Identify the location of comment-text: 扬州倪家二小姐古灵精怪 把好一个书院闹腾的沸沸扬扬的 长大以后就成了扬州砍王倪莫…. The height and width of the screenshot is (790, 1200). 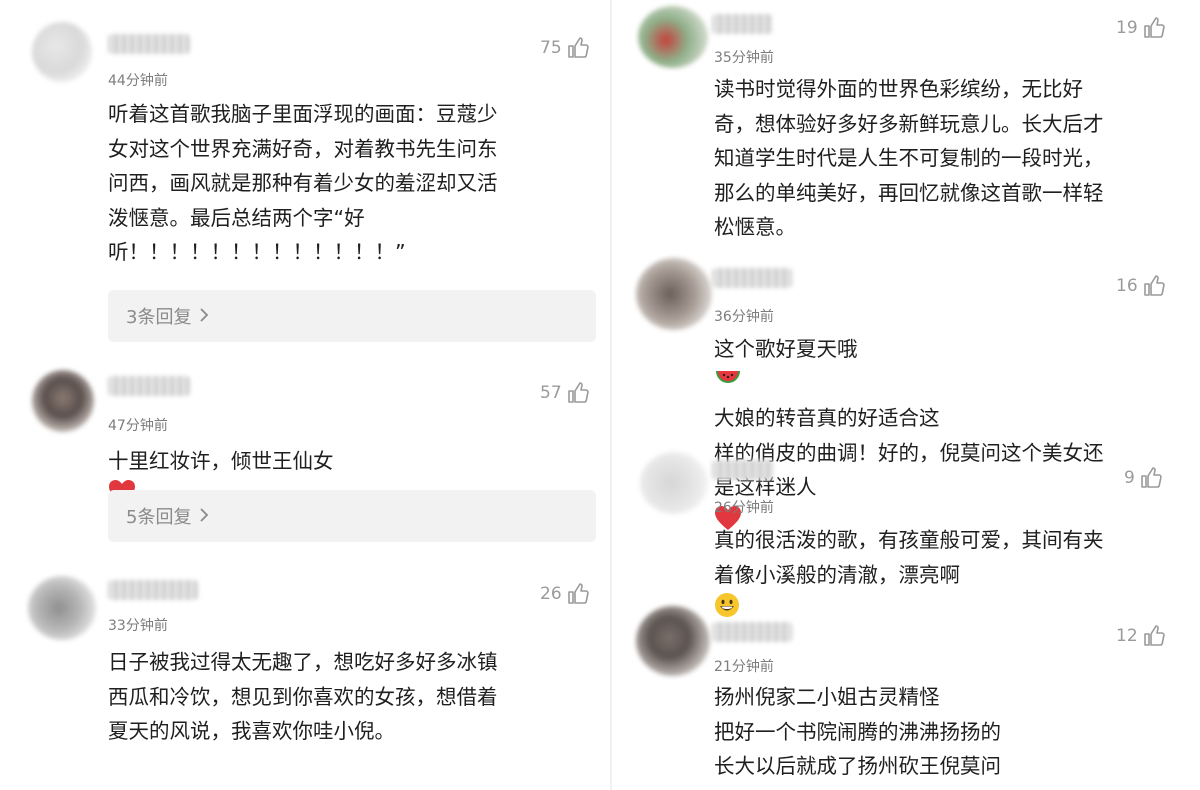
(857, 732).